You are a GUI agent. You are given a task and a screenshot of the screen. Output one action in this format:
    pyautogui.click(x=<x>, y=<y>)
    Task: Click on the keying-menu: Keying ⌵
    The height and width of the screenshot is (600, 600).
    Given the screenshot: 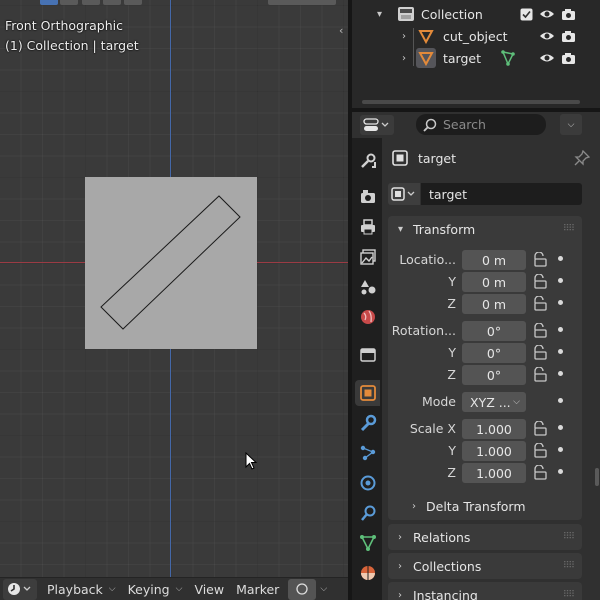 What is the action you would take?
    pyautogui.click(x=155, y=589)
    